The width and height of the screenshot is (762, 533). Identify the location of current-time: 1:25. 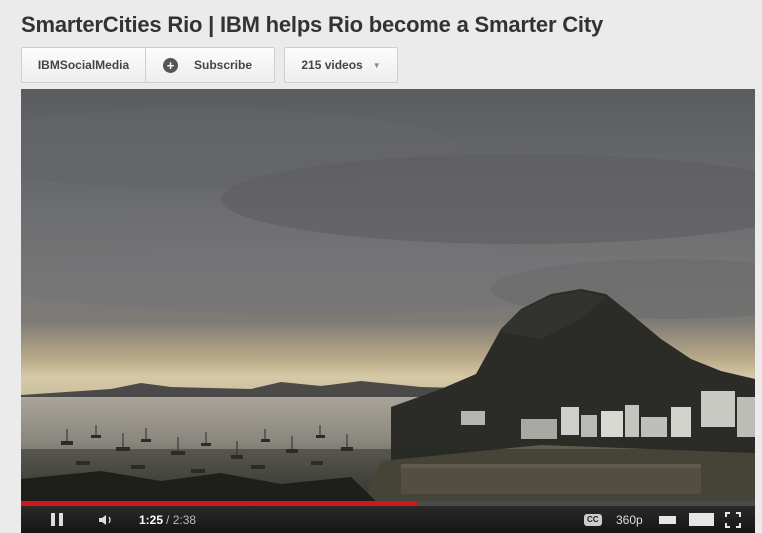
(151, 519).